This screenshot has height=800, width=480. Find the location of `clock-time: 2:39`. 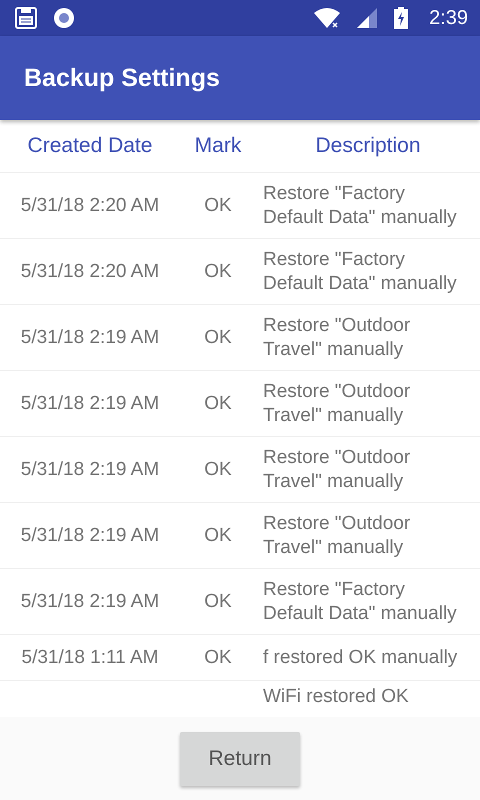

clock-time: 2:39 is located at coordinates (448, 18).